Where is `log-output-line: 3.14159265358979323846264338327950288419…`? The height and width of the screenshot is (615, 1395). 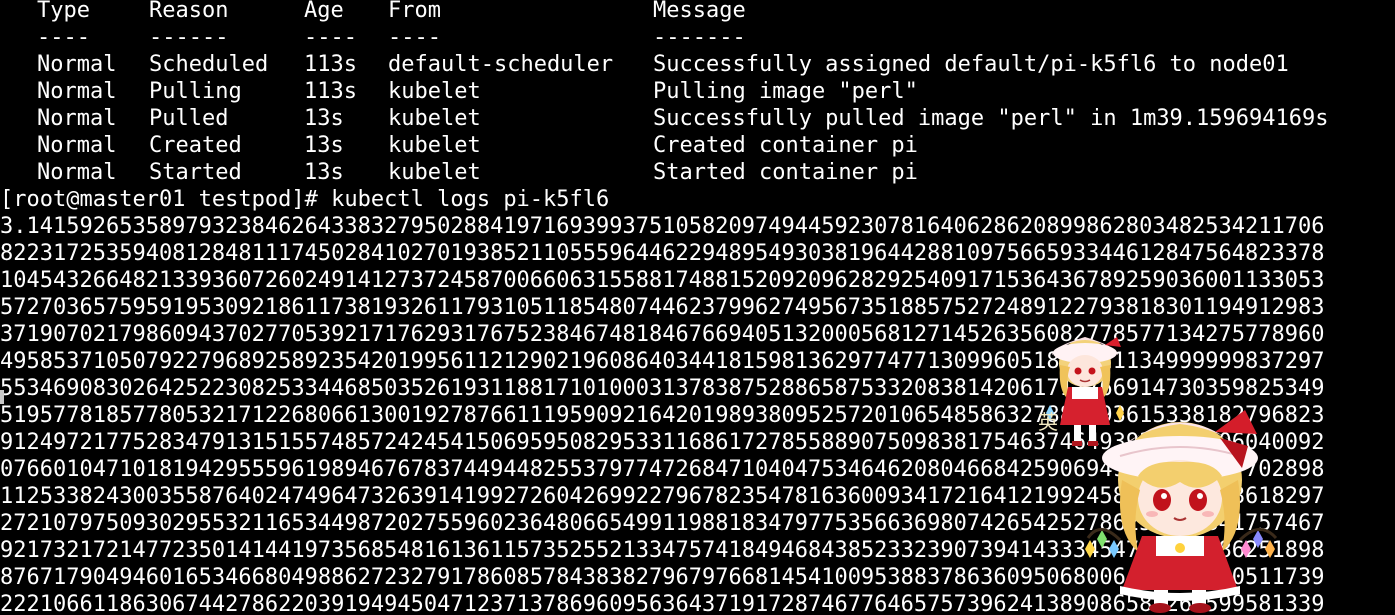 log-output-line: 3.14159265358979323846264338327950288419… is located at coordinates (662, 226).